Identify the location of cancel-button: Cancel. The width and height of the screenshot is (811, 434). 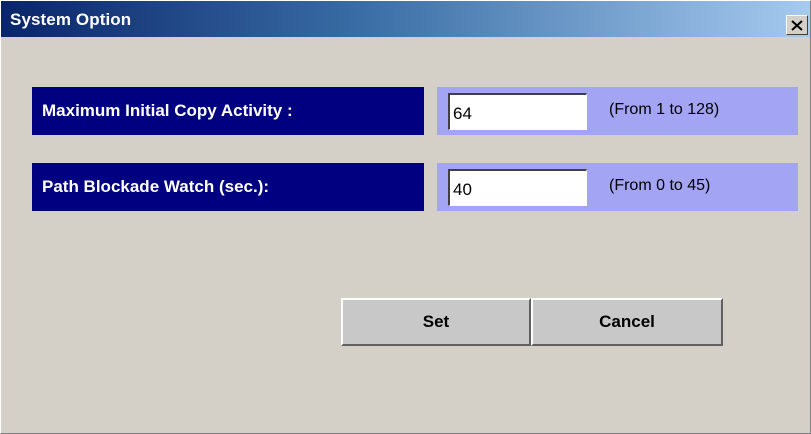
(627, 322).